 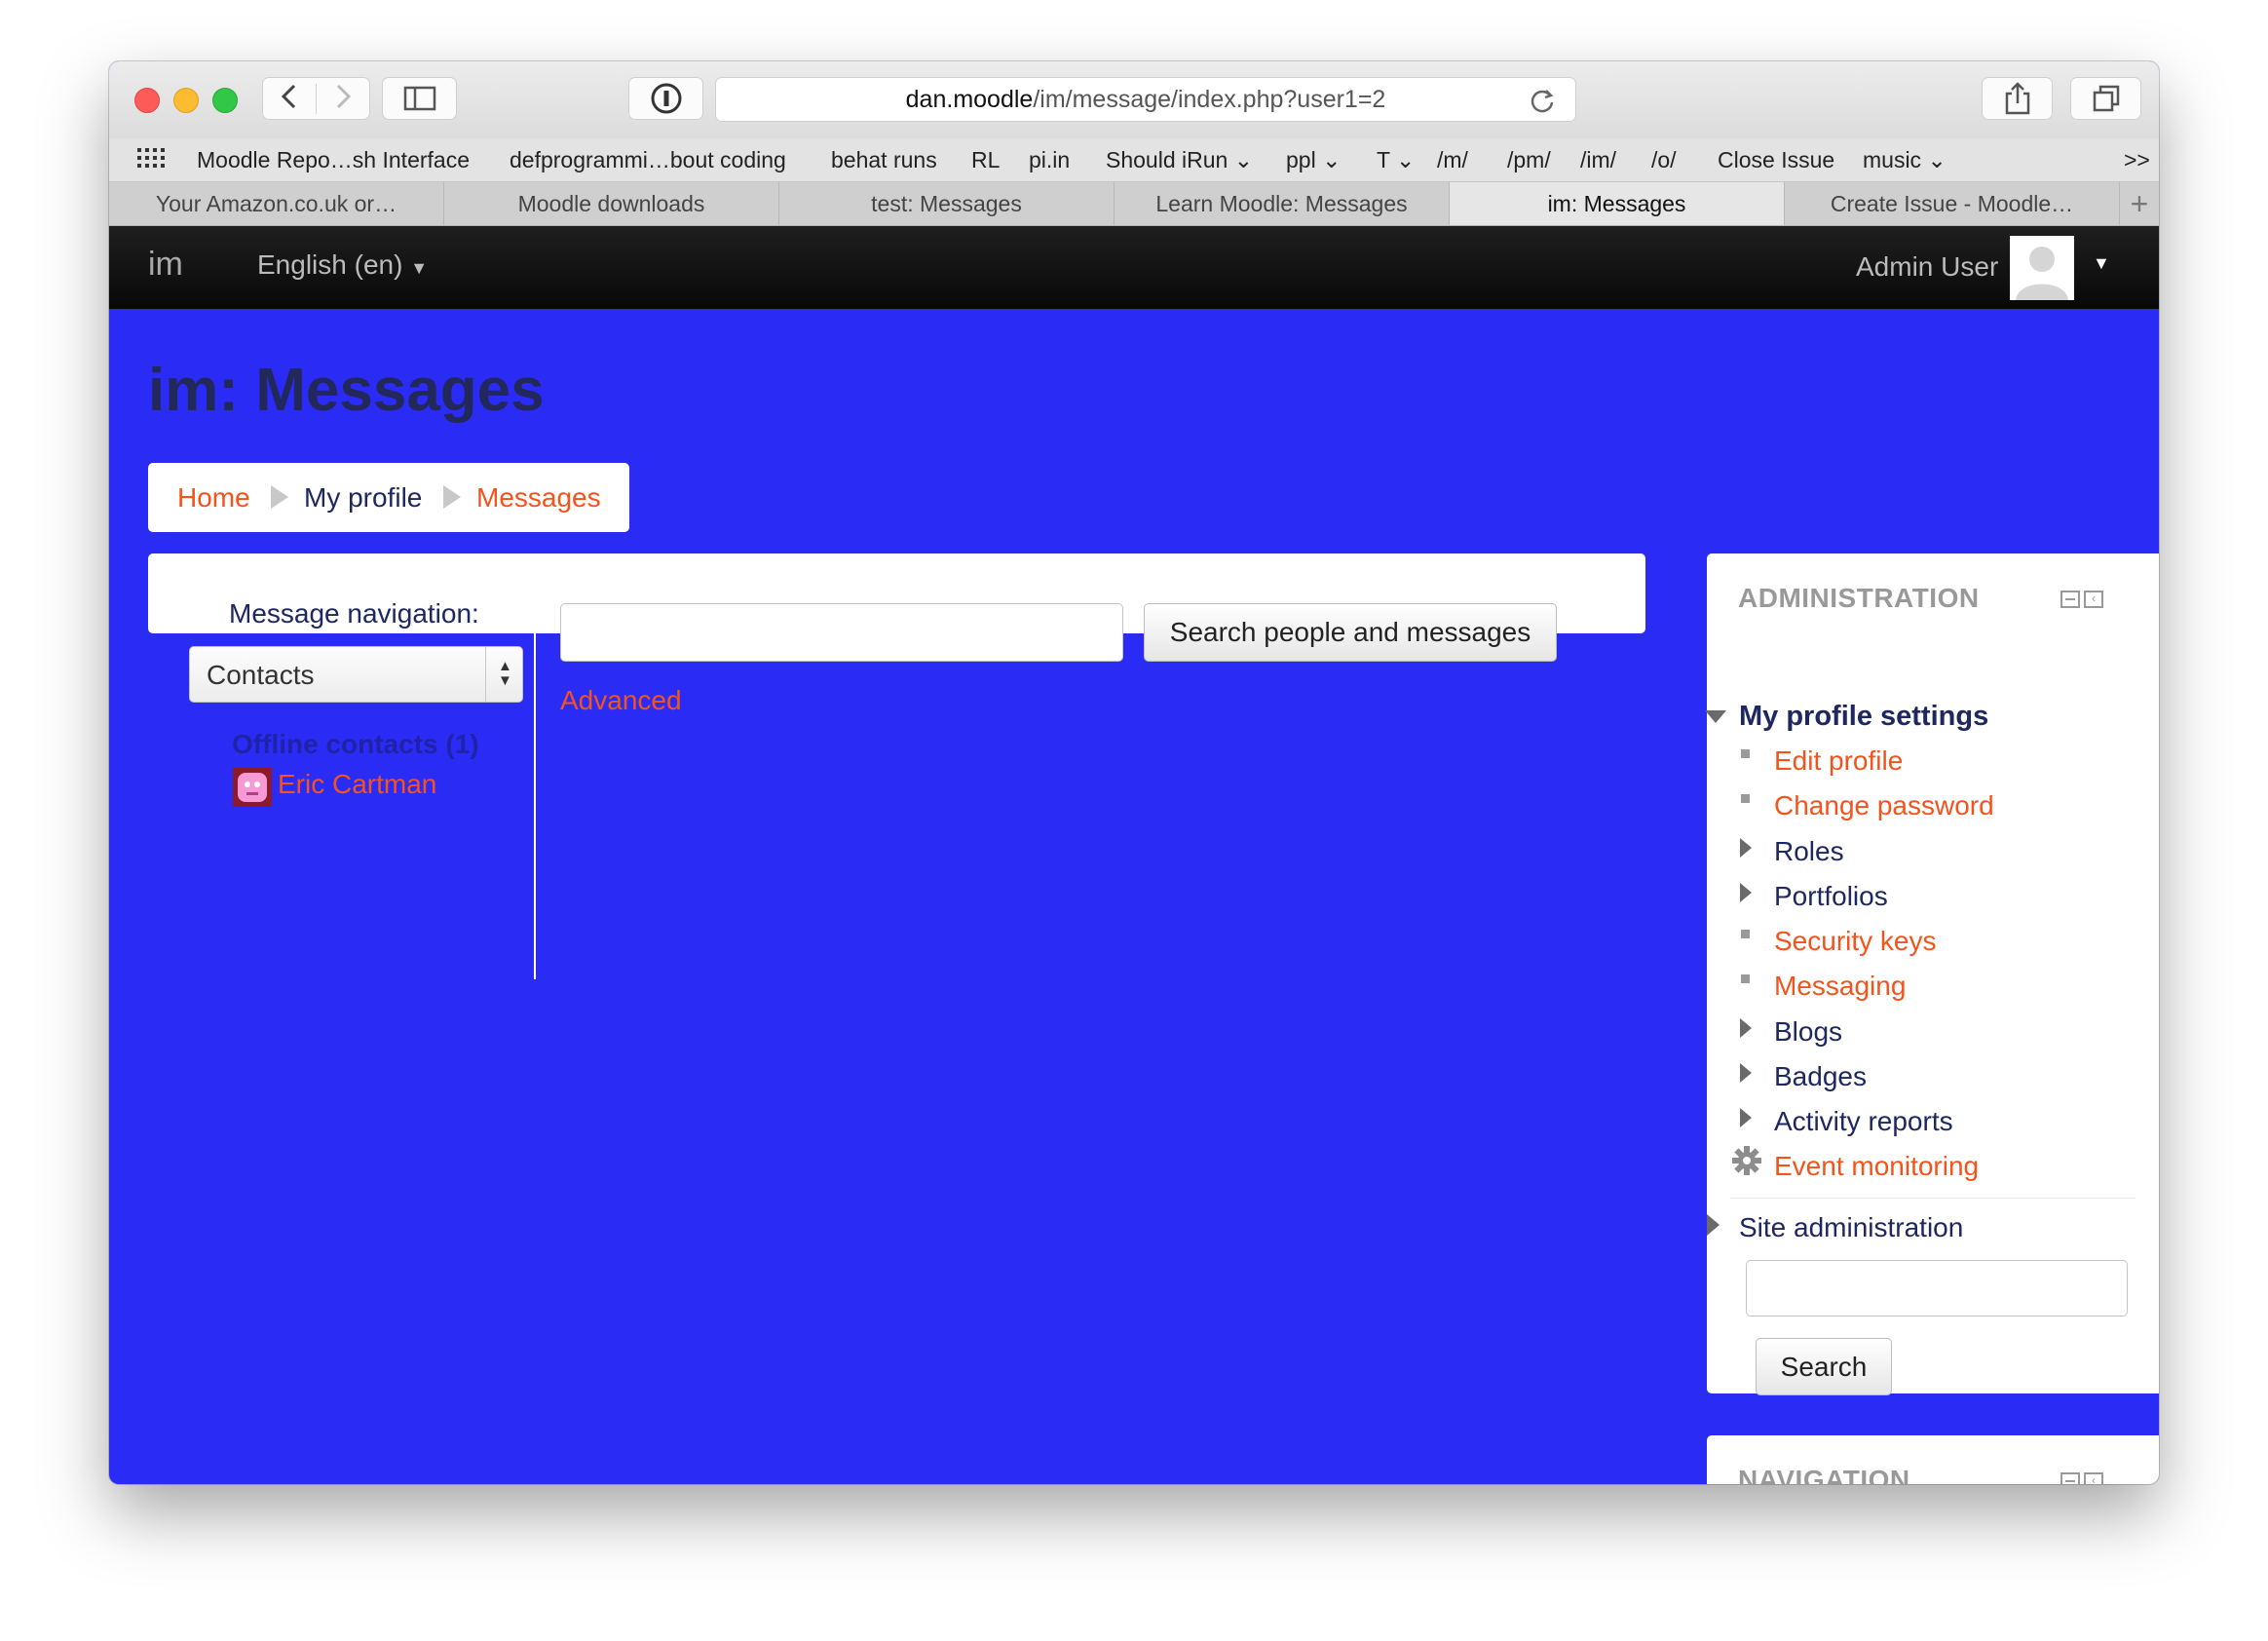 I want to click on advanced-search-link: Advanced, so click(x=621, y=700).